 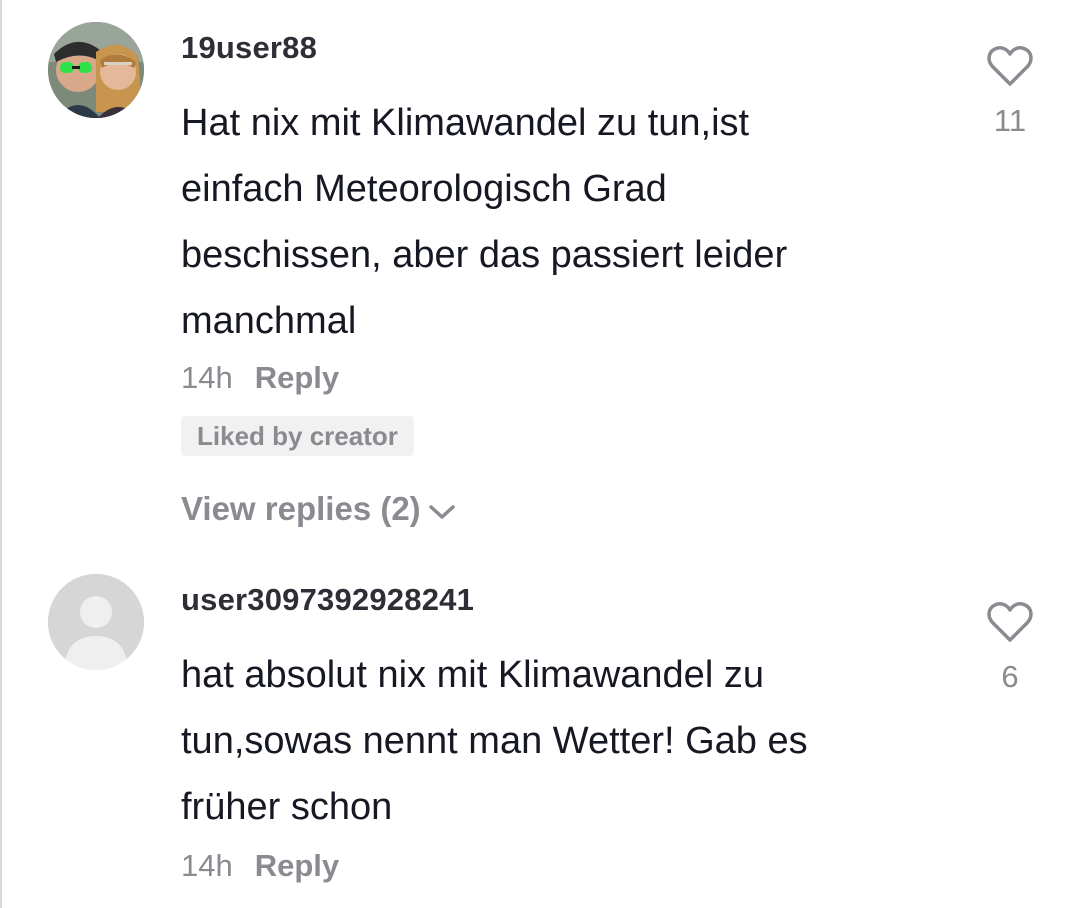 What do you see at coordinates (472, 675) in the screenshot?
I see `comment-text-line: hat absolut nix mit Klimawandel zu` at bounding box center [472, 675].